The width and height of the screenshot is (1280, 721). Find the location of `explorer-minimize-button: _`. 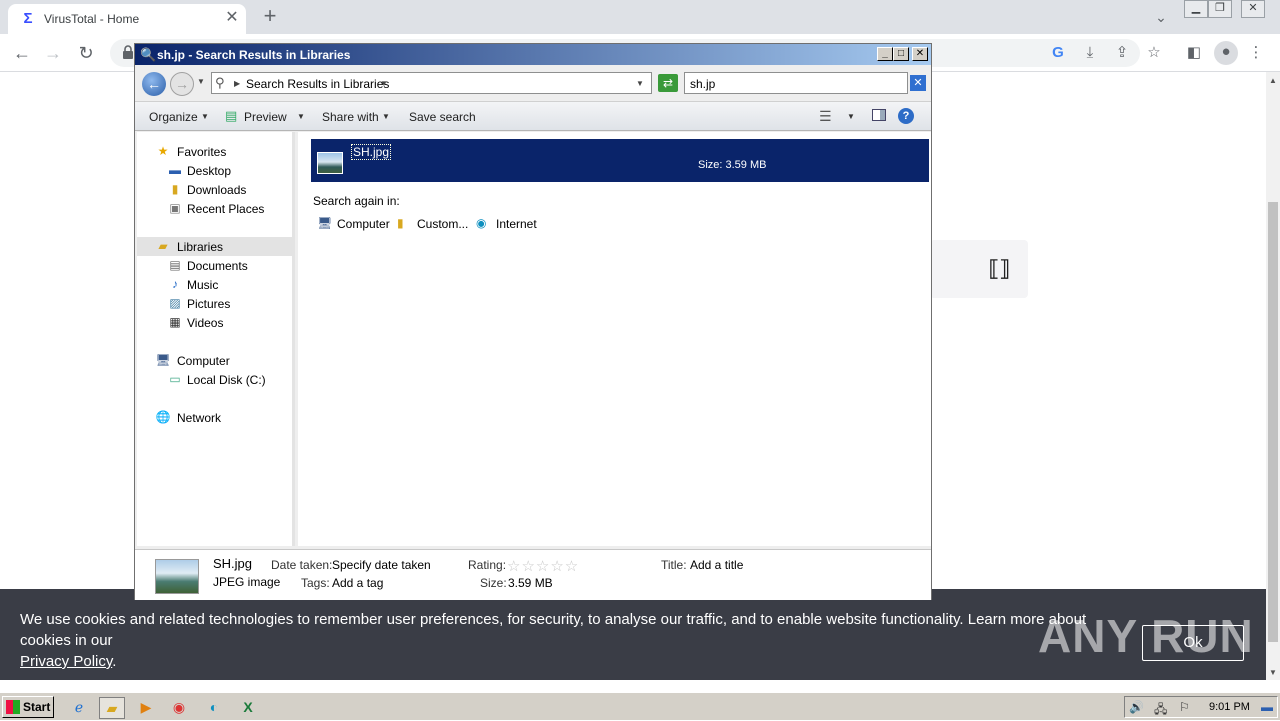

explorer-minimize-button: _ is located at coordinates (885, 54).